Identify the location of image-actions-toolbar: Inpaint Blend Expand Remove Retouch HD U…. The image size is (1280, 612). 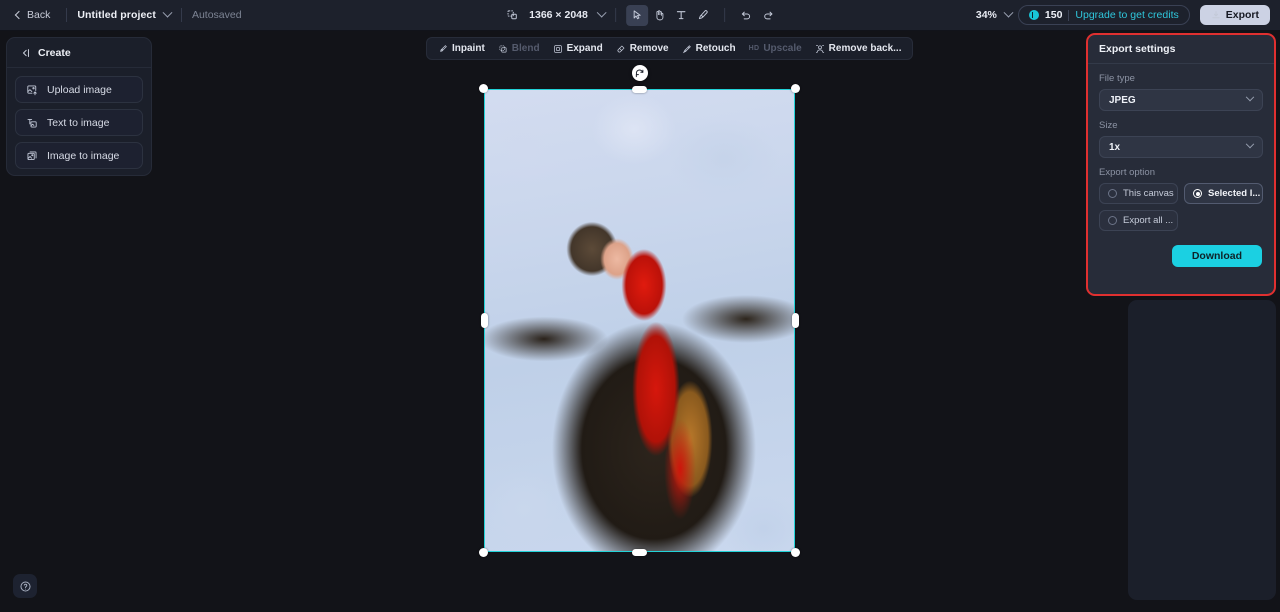
(670, 48).